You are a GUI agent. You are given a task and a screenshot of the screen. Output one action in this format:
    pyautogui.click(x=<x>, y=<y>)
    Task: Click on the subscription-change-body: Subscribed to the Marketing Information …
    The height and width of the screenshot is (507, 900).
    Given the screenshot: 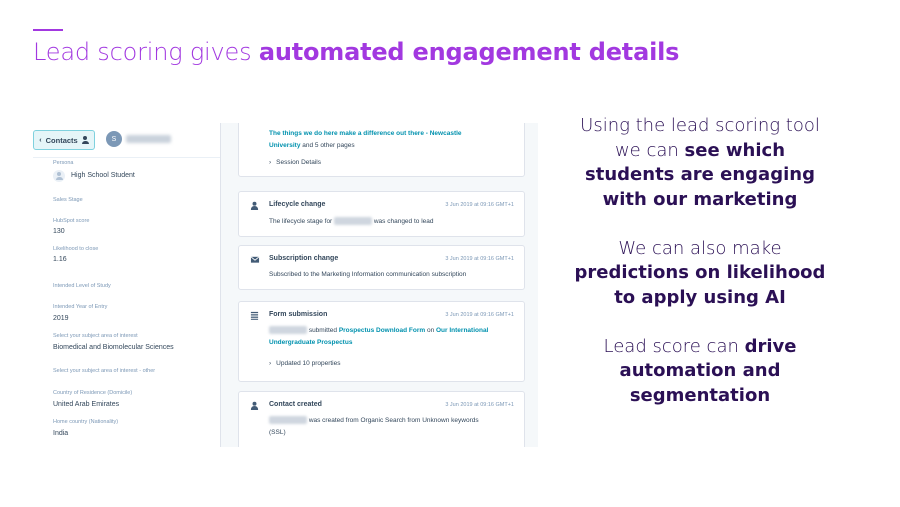 What is the action you would take?
    pyautogui.click(x=368, y=274)
    